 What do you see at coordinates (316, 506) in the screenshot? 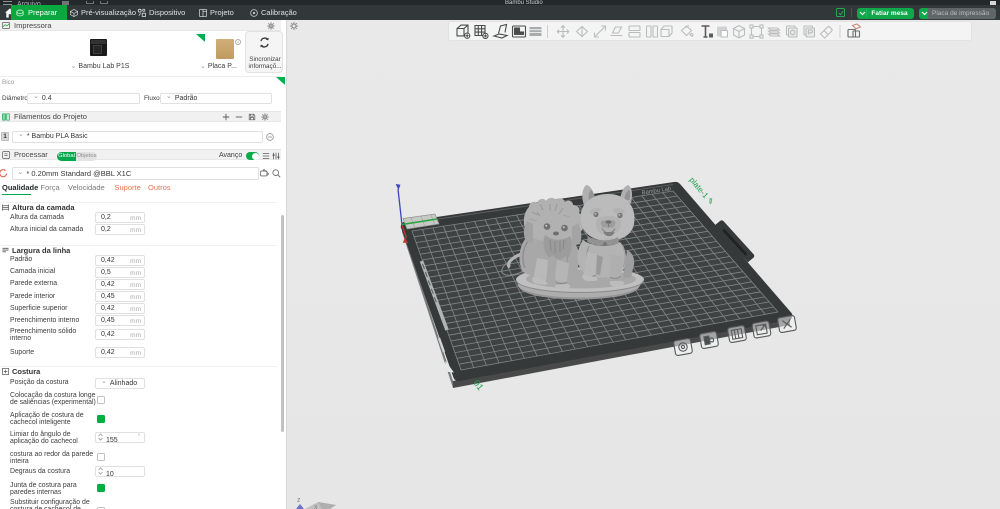
I see `svg-text: x` at bounding box center [316, 506].